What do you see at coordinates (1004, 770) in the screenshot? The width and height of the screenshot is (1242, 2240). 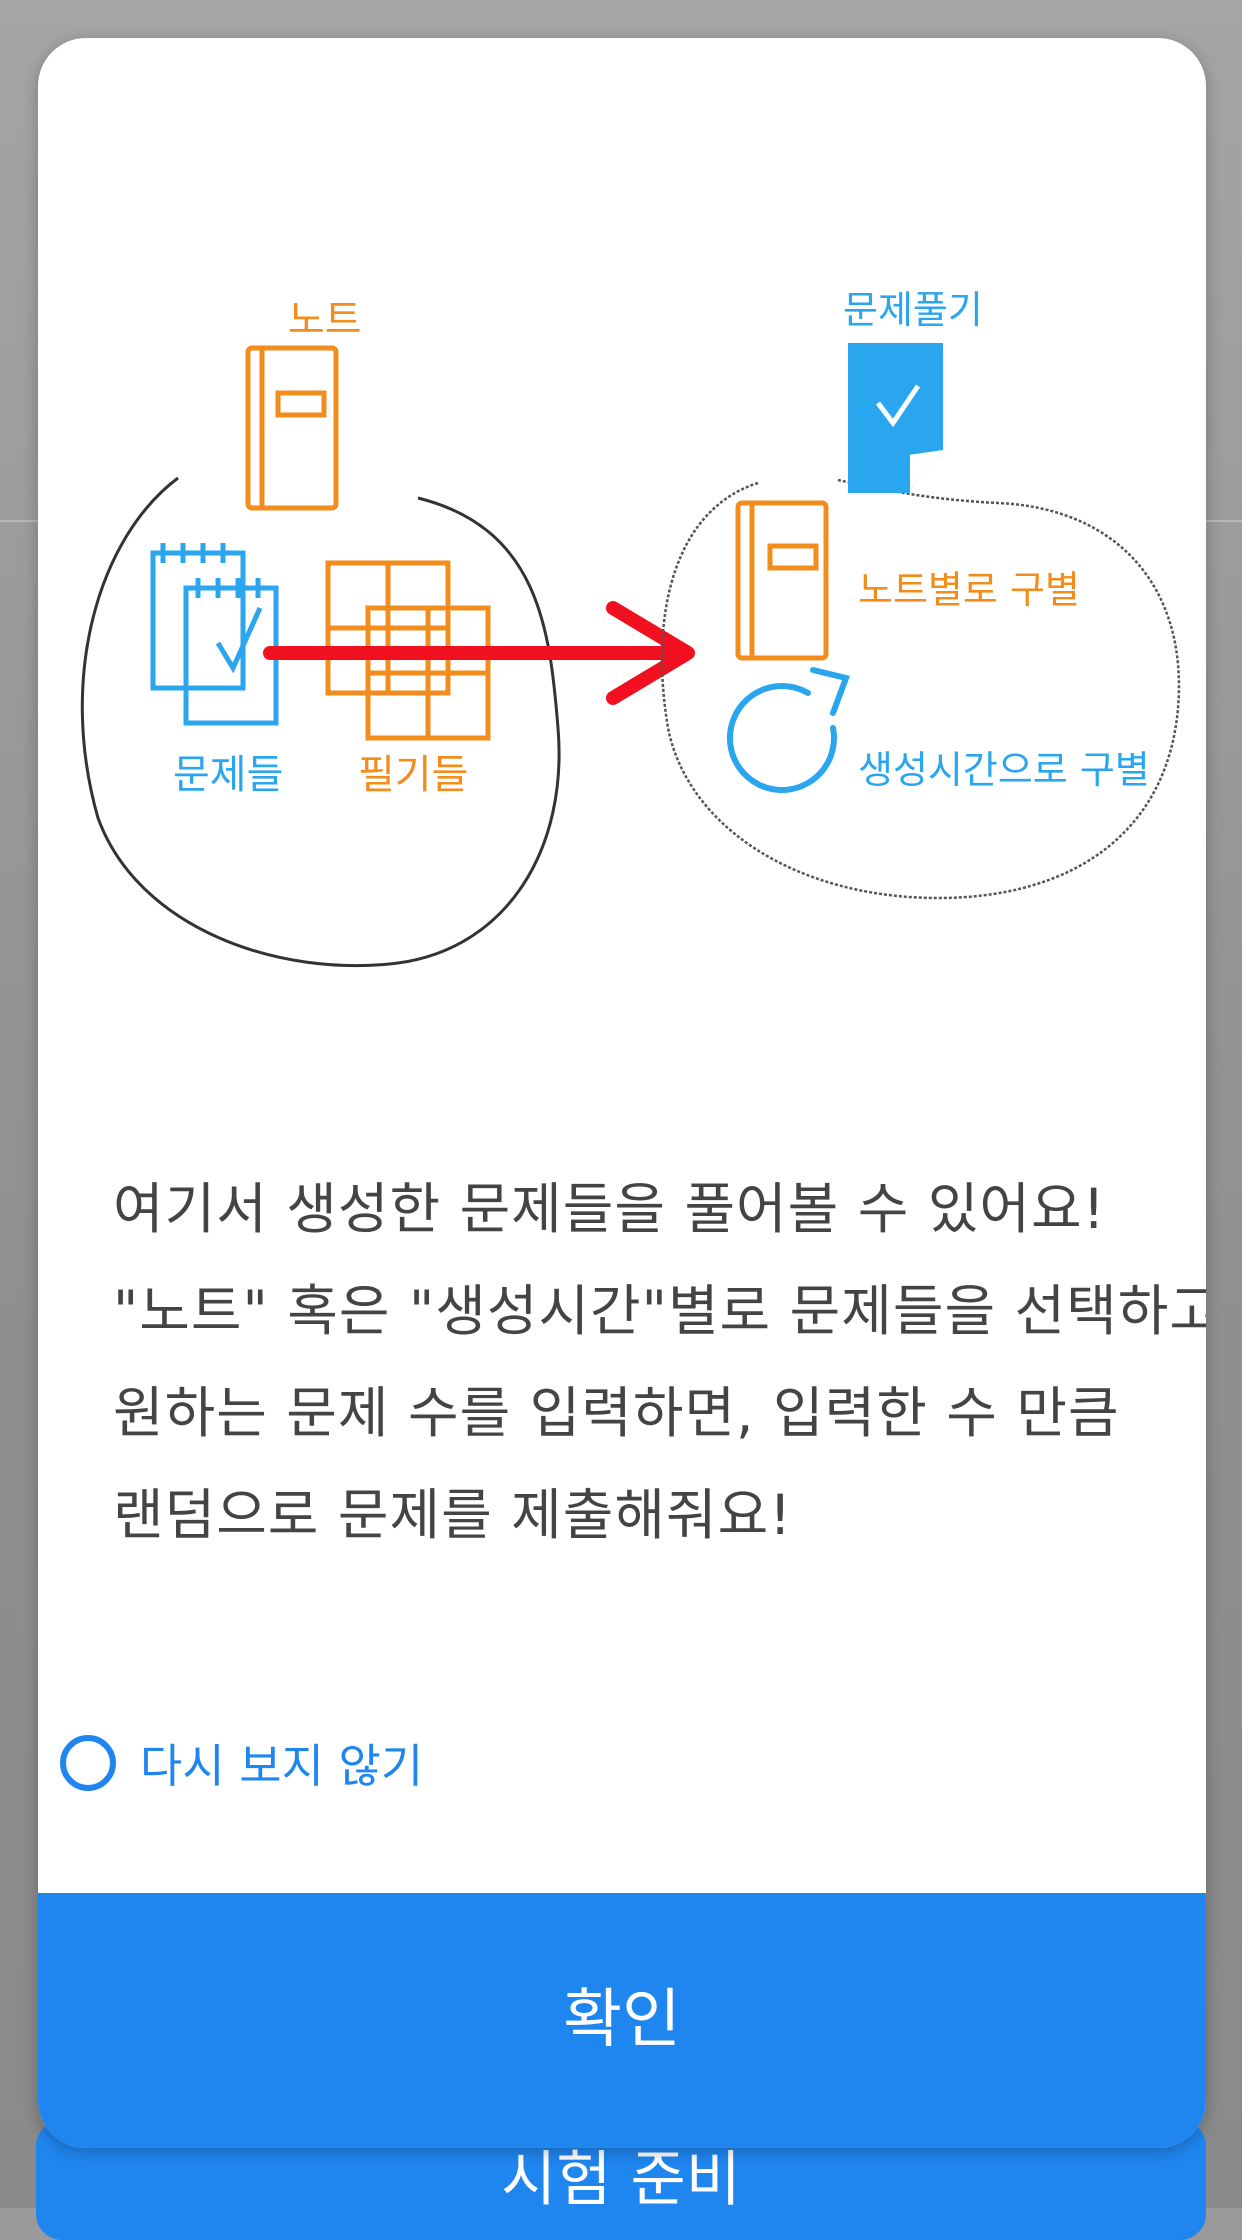 I see `sort-by-time-label: 생성시간으로 구별` at bounding box center [1004, 770].